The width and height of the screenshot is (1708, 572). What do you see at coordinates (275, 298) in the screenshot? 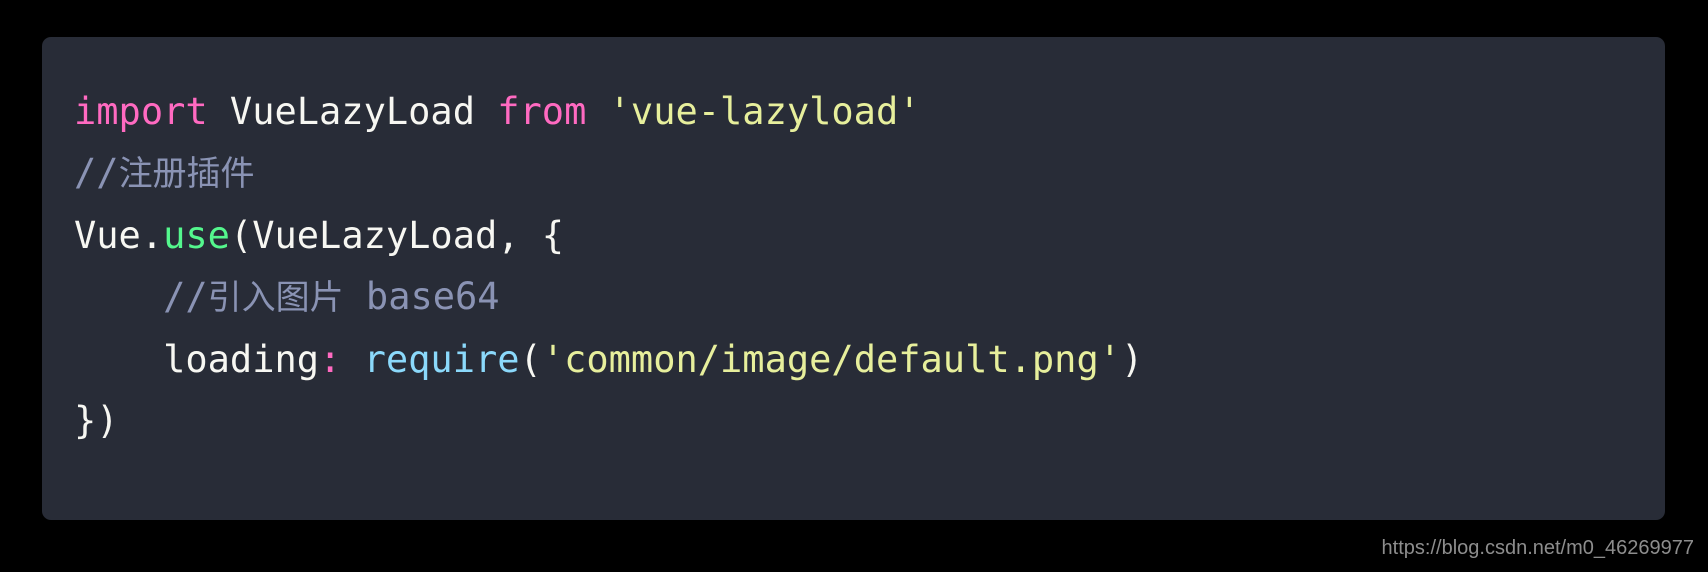
I see `code-token-comment: 引入图片` at bounding box center [275, 298].